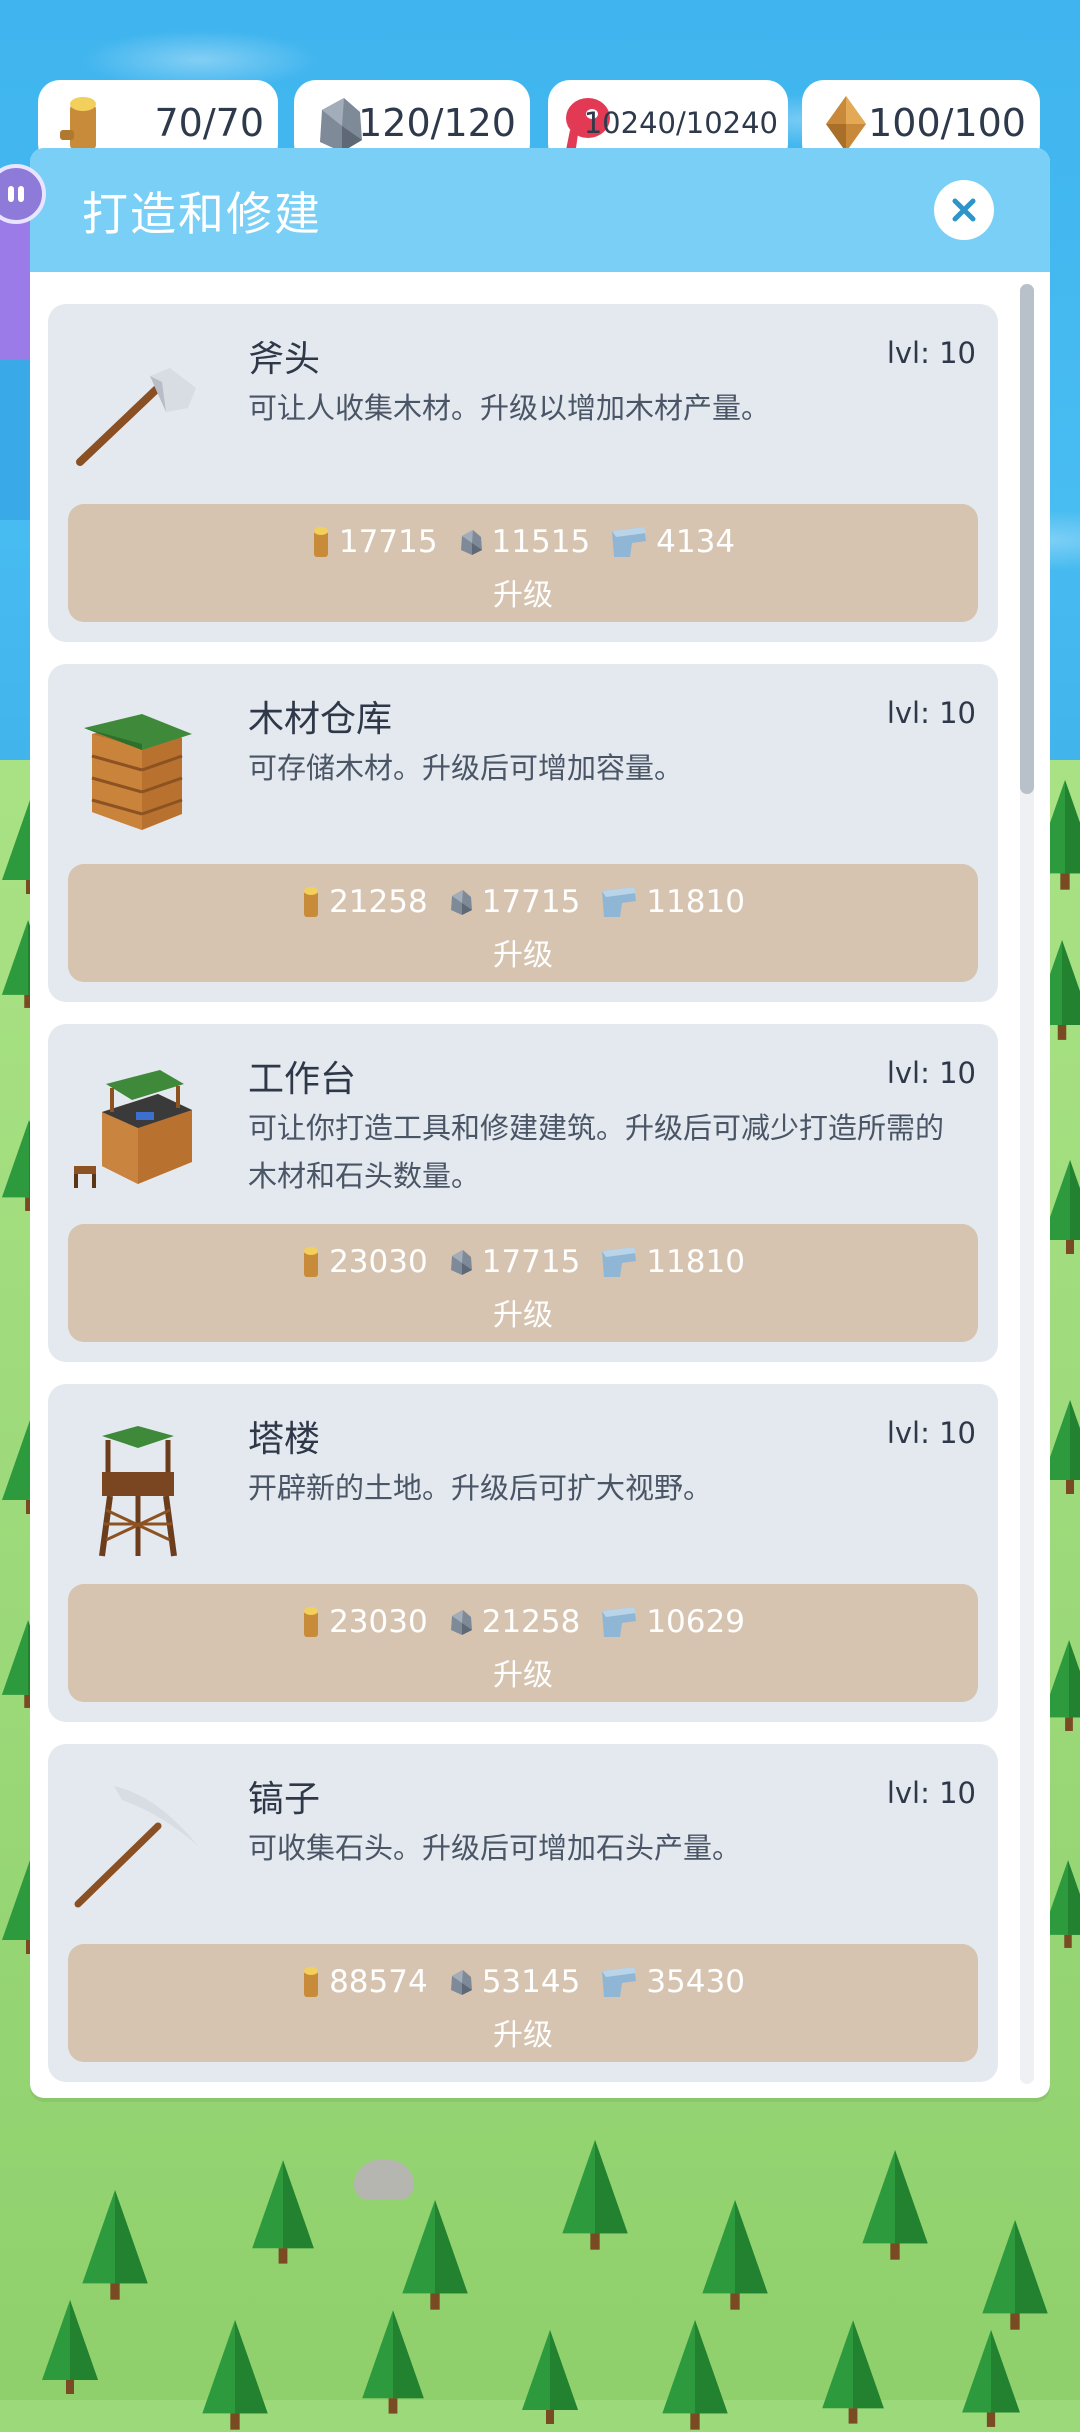 This screenshot has height=2432, width=1080. Describe the element at coordinates (202, 214) in the screenshot. I see `panel-title: 打造和修建` at that location.